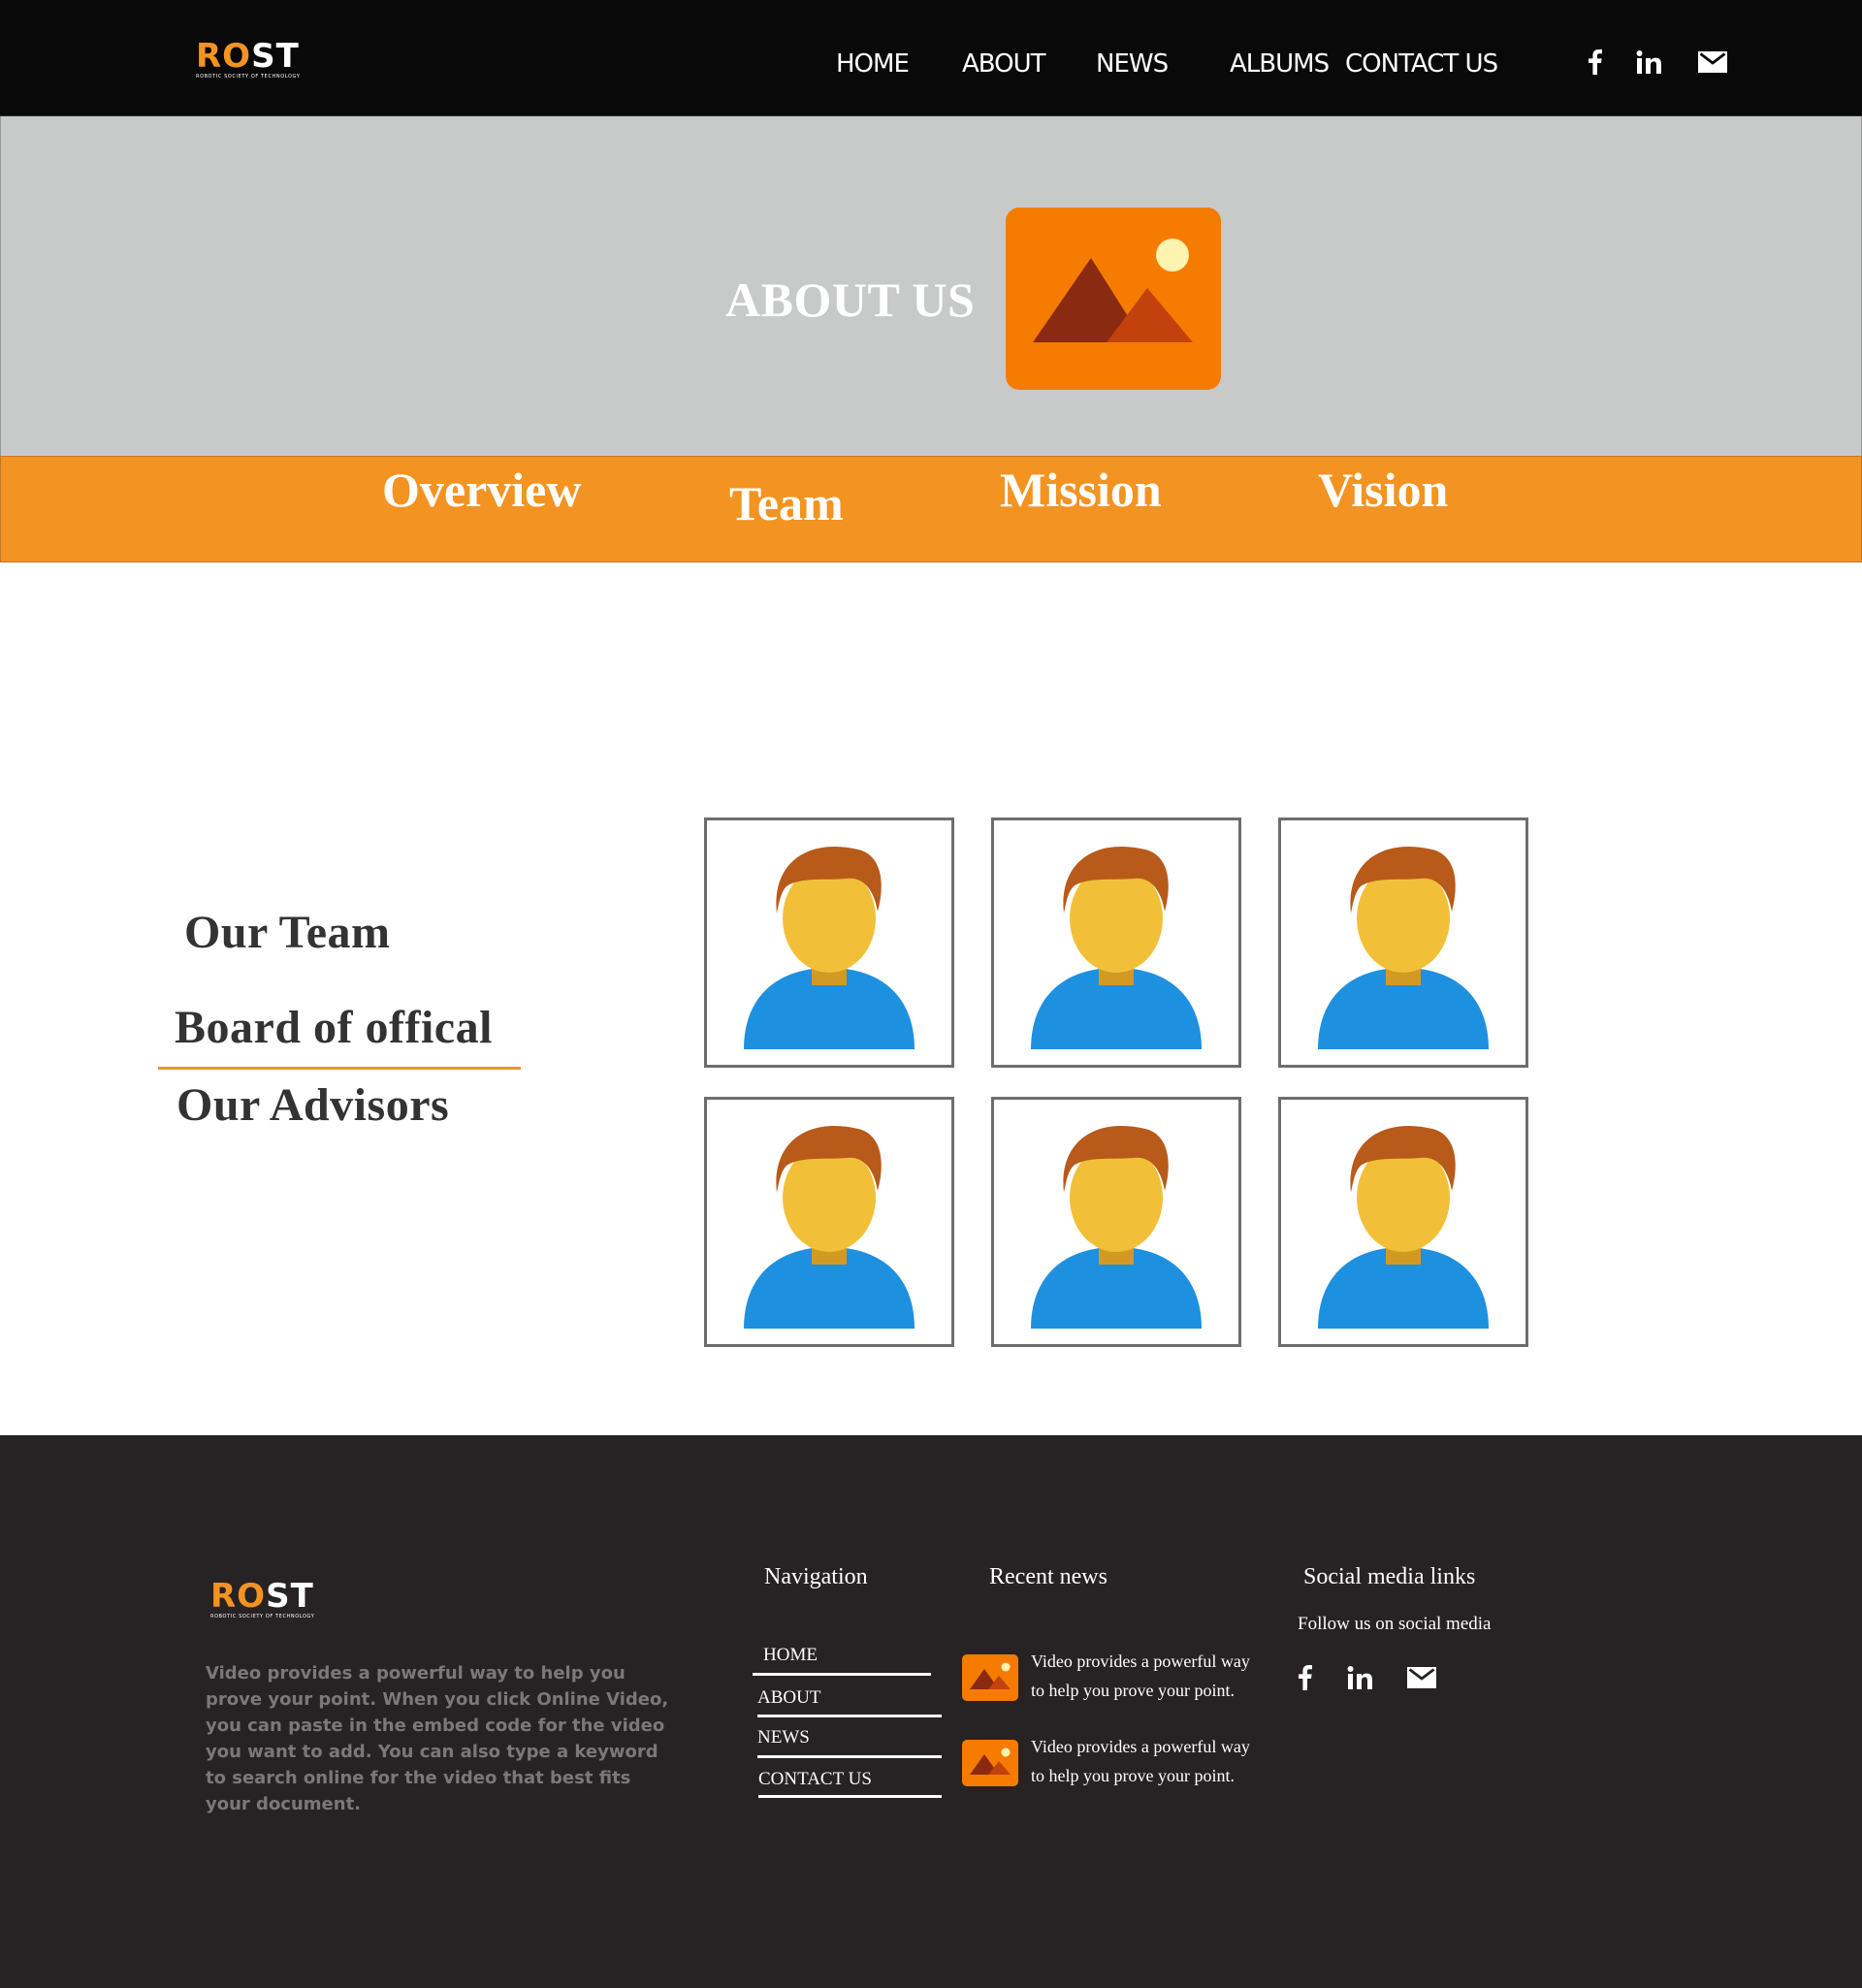 The image size is (1862, 1988). Describe the element at coordinates (1132, 64) in the screenshot. I see `nav-news: NEWS` at that location.